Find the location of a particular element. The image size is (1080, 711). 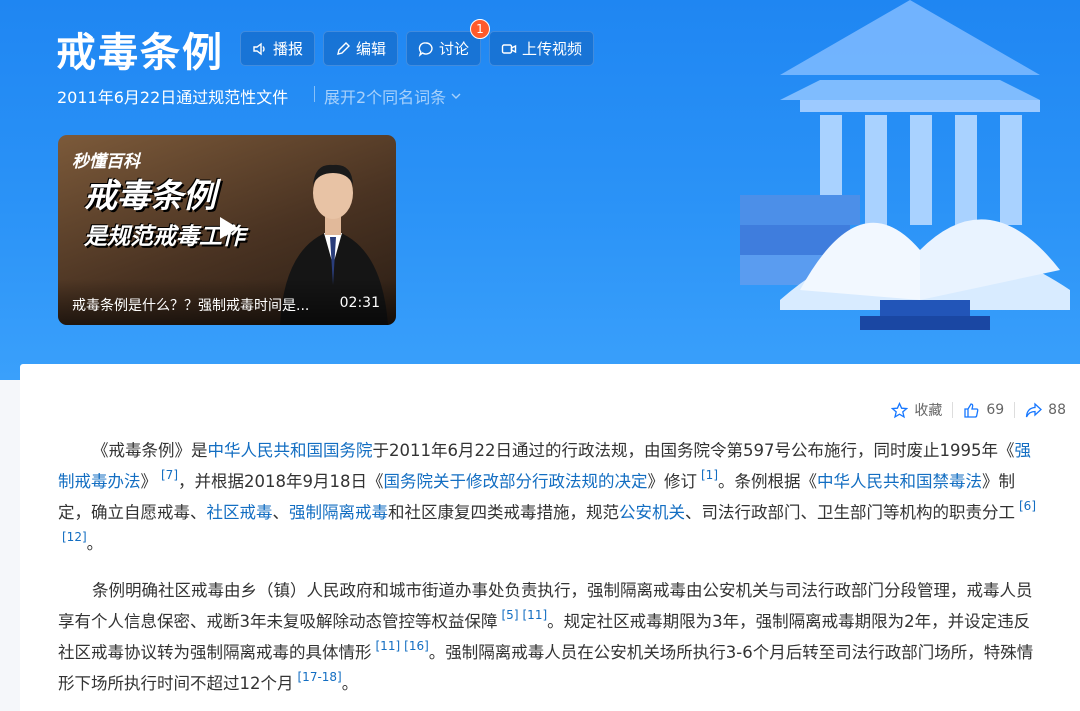

reference-11: [11] is located at coordinates (535, 615).